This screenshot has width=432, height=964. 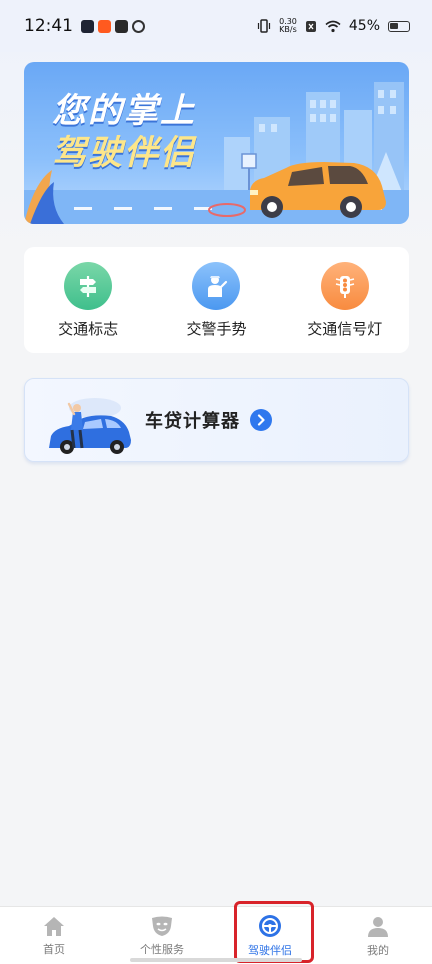 I want to click on vibrate-icon, so click(x=264, y=26).